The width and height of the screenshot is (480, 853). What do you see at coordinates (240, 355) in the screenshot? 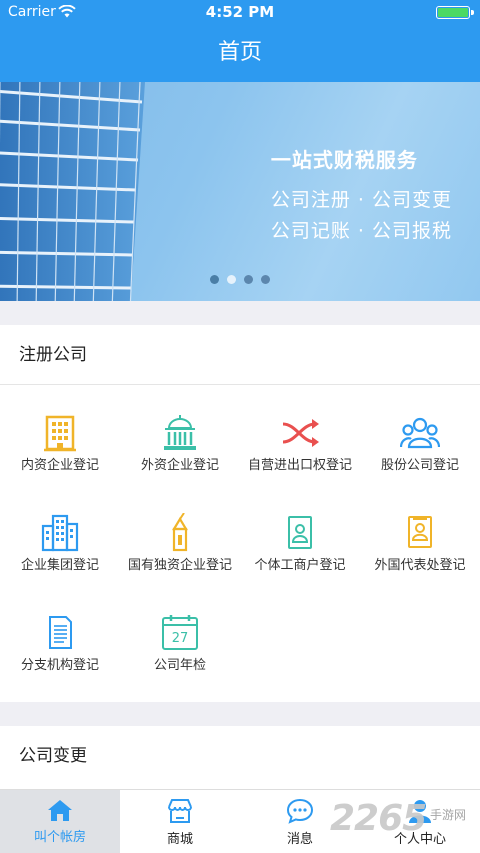
I see `section-title: 注册公司` at bounding box center [240, 355].